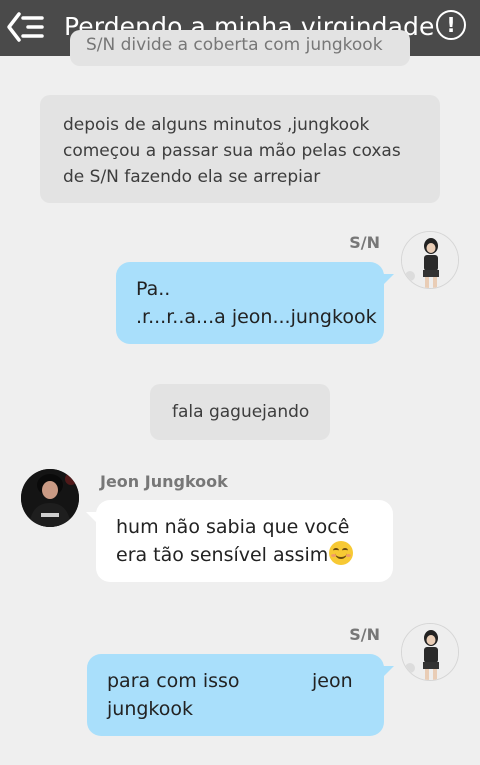 The height and width of the screenshot is (765, 480). I want to click on avatar-jungkook-image, so click(50, 498).